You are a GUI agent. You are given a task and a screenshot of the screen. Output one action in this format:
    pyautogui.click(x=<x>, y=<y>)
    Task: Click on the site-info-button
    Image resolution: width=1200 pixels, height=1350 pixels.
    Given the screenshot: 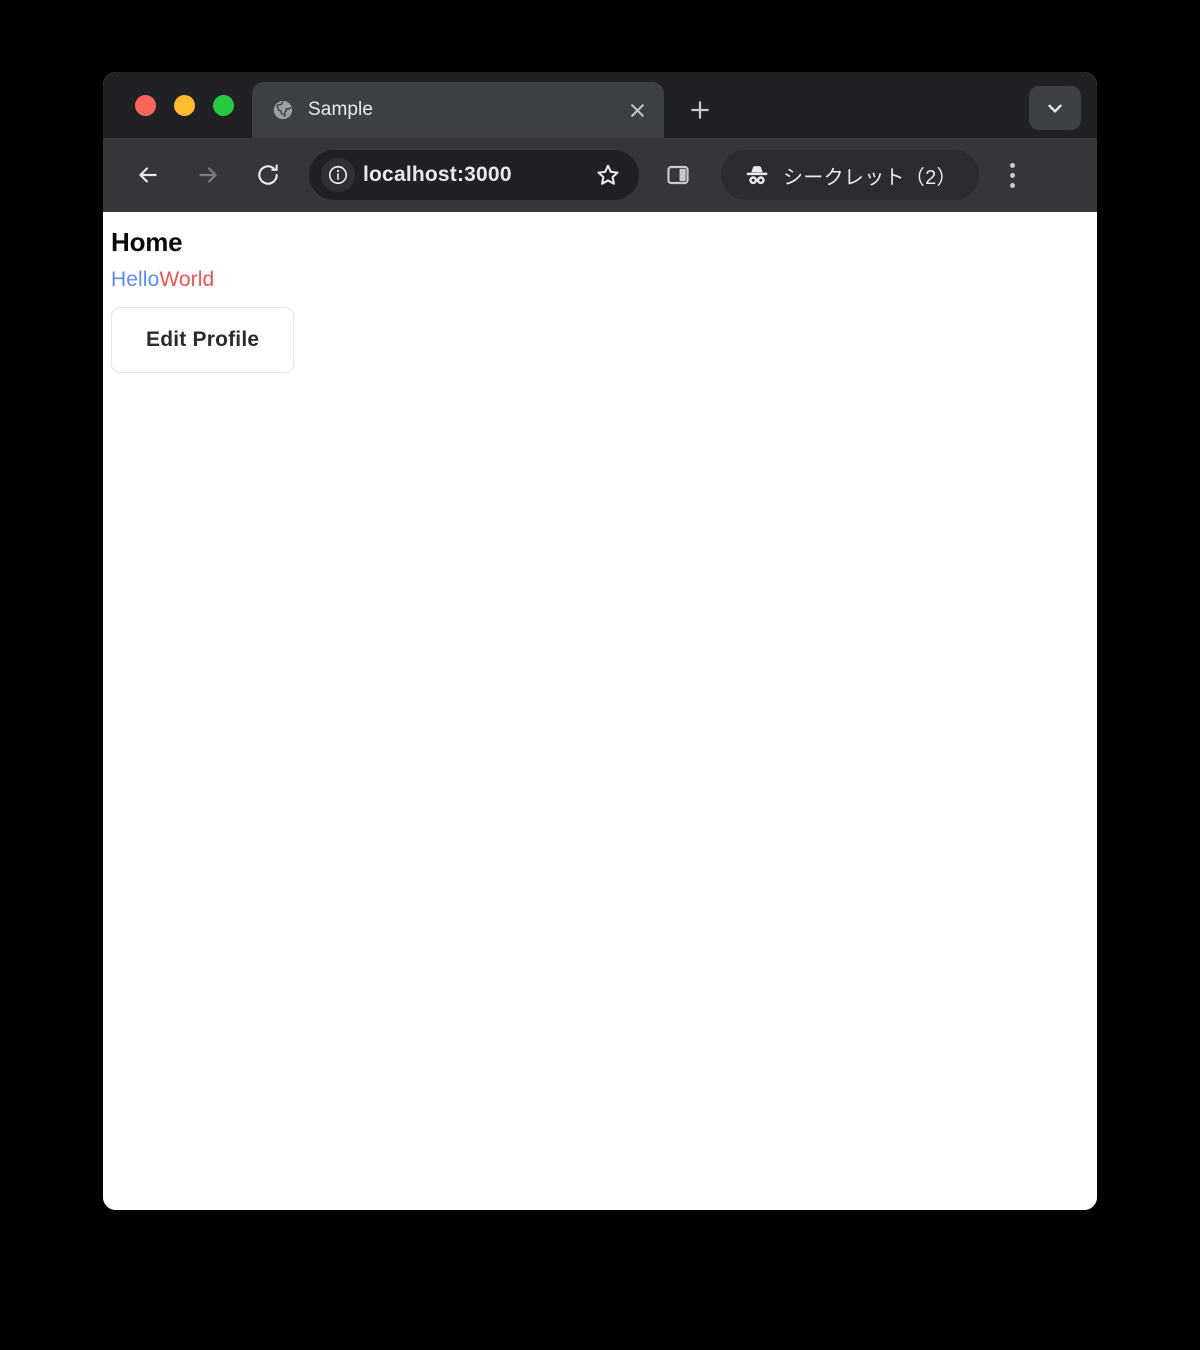 What is the action you would take?
    pyautogui.click(x=338, y=175)
    